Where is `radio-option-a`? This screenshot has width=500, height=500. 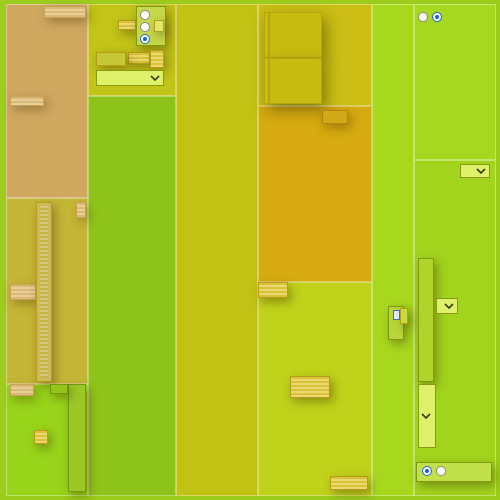
radio-option-a is located at coordinates (423, 17).